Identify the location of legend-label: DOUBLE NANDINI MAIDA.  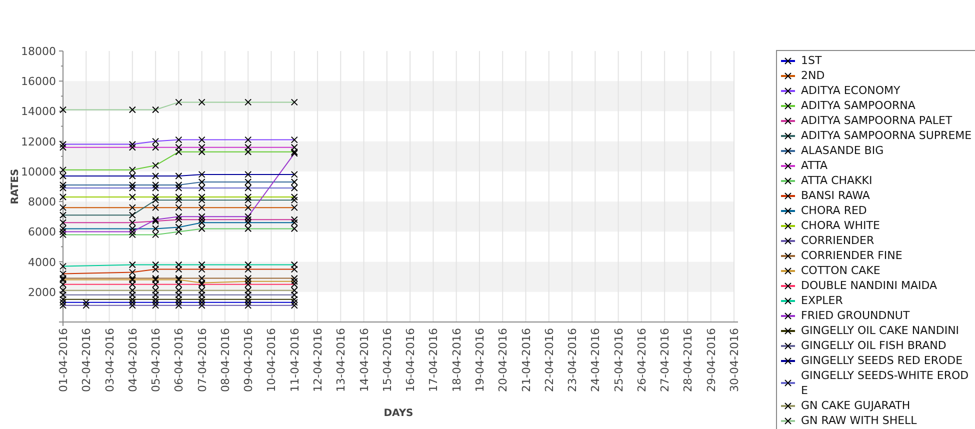
(869, 285).